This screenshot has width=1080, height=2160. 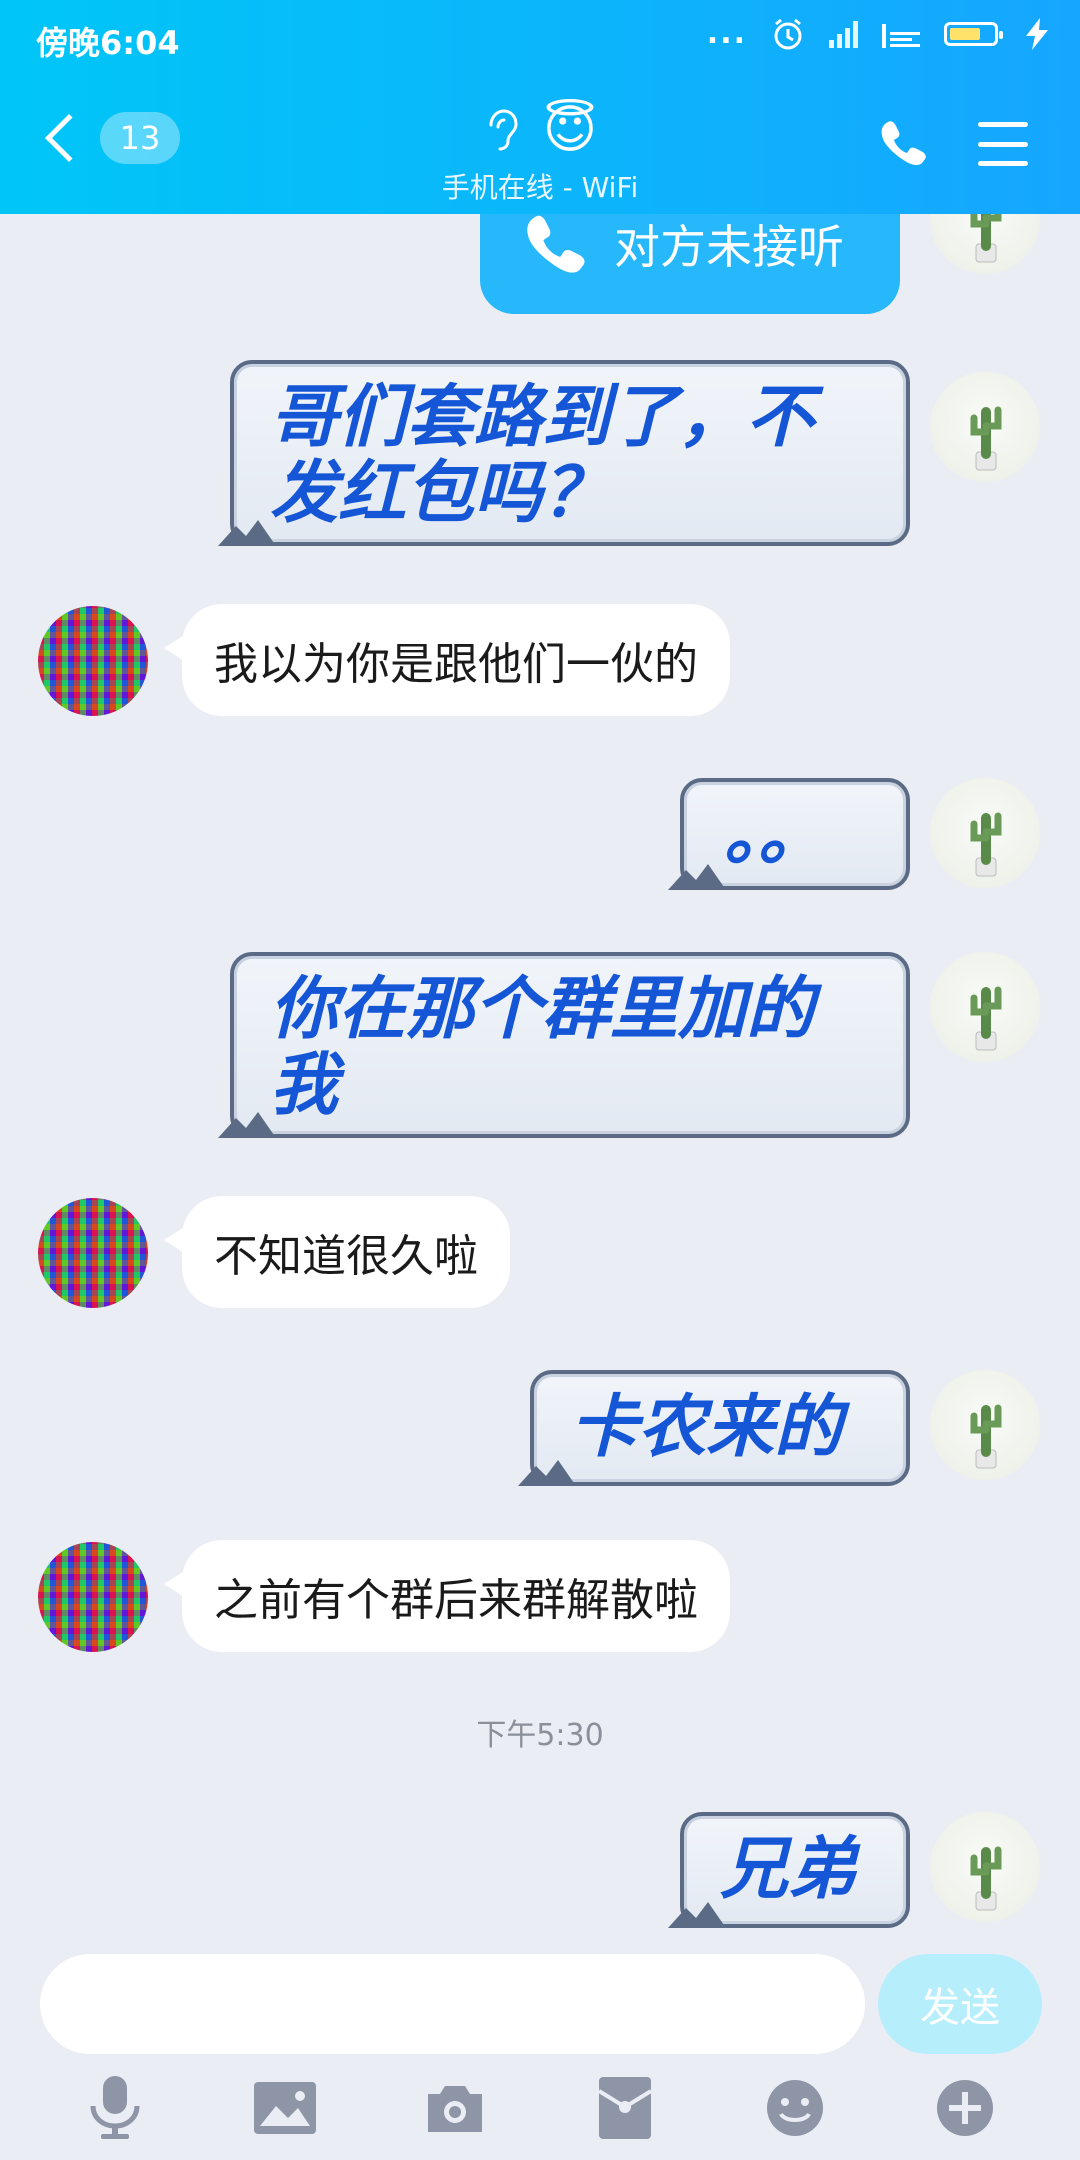 What do you see at coordinates (542, 455) in the screenshot?
I see `message-text: 哥们套路到了，不发红包吗？` at bounding box center [542, 455].